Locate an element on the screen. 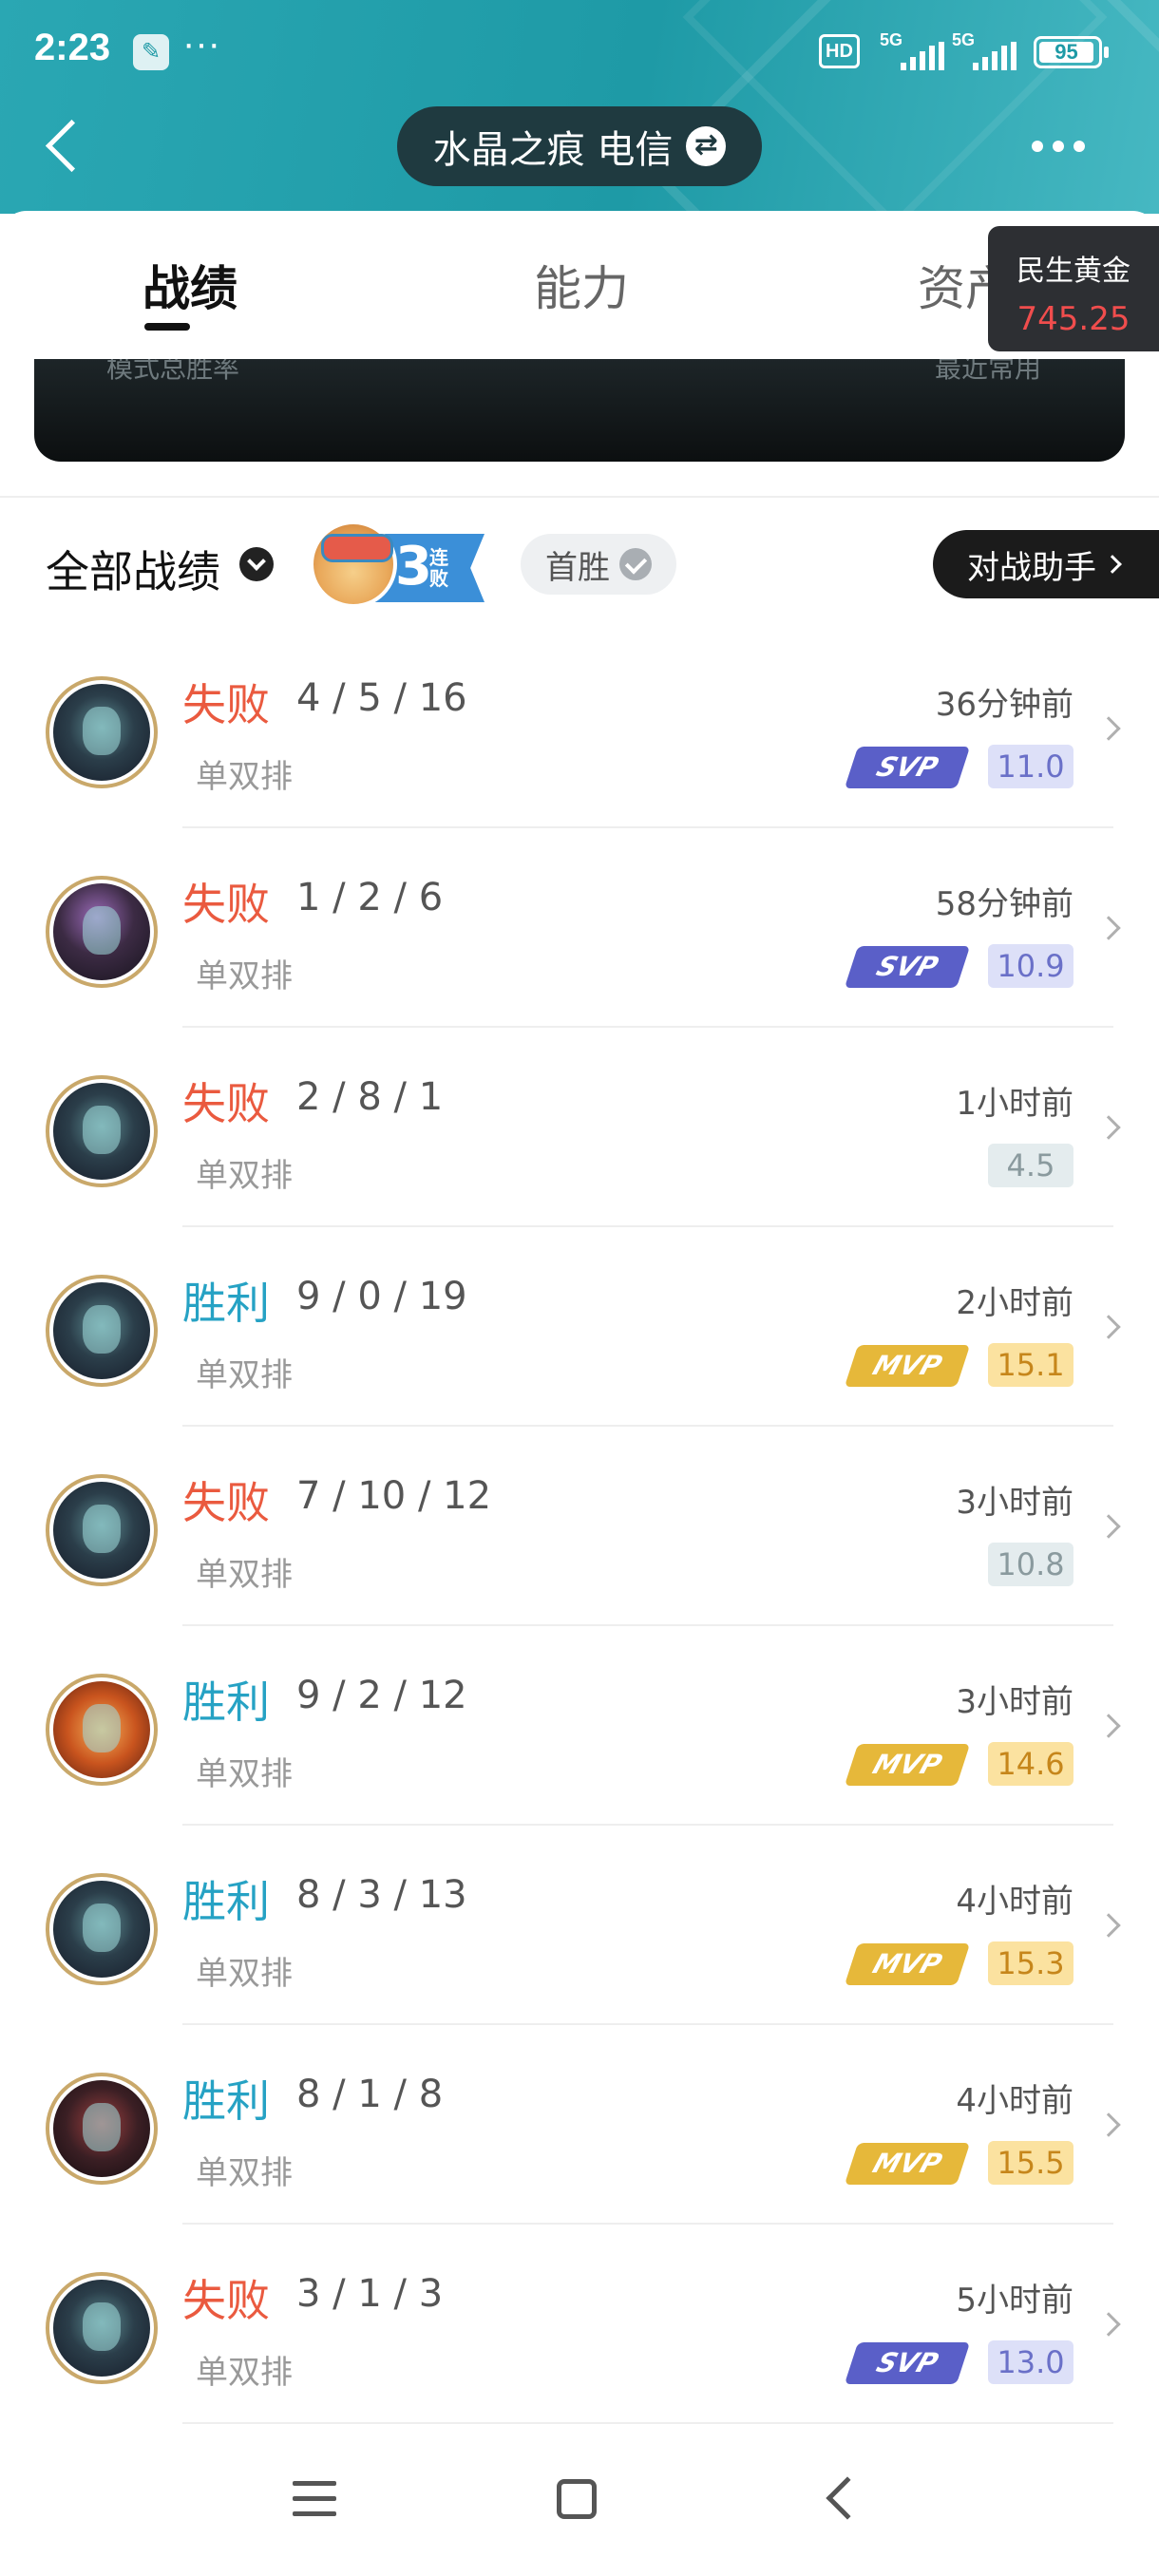 This screenshot has height=2576, width=1159. server-name: 水晶之痕 电信 is located at coordinates (553, 150).